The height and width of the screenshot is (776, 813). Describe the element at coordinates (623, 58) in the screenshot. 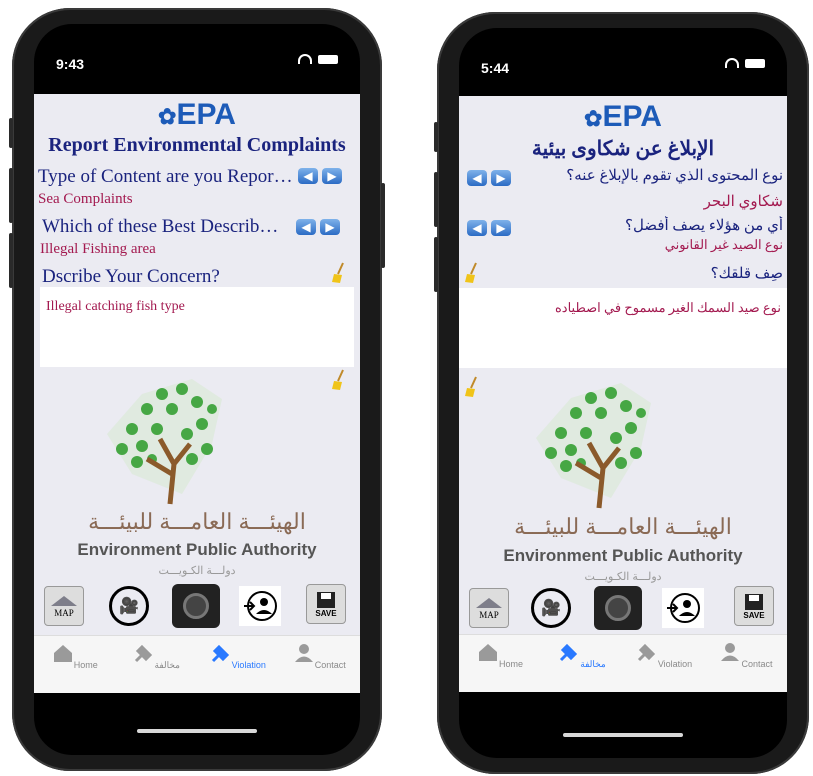

I see `status-bar: 5:44` at that location.